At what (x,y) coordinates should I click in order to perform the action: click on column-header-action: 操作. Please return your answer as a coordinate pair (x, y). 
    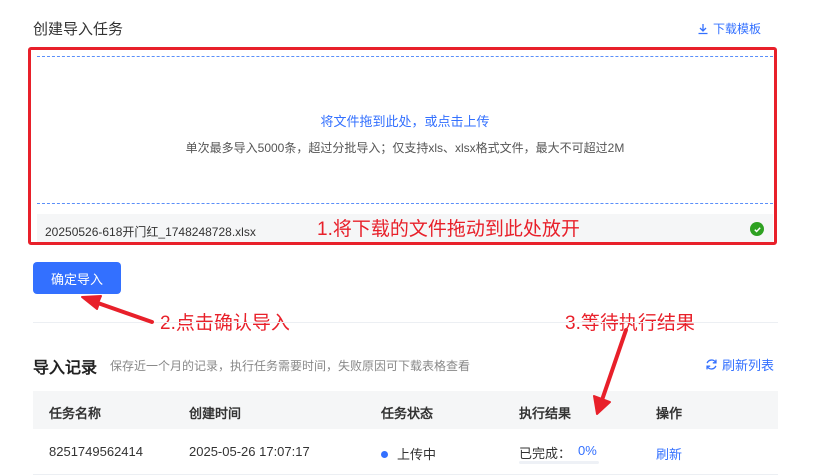
    Looking at the image, I should click on (669, 413).